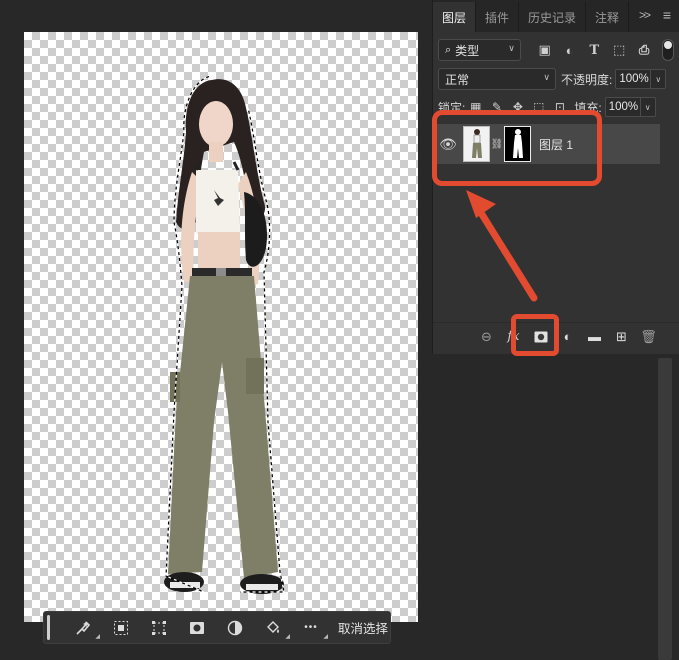 This screenshot has width=679, height=660. Describe the element at coordinates (667, 15) in the screenshot. I see `hamburger-menu-icon: ≡` at that location.